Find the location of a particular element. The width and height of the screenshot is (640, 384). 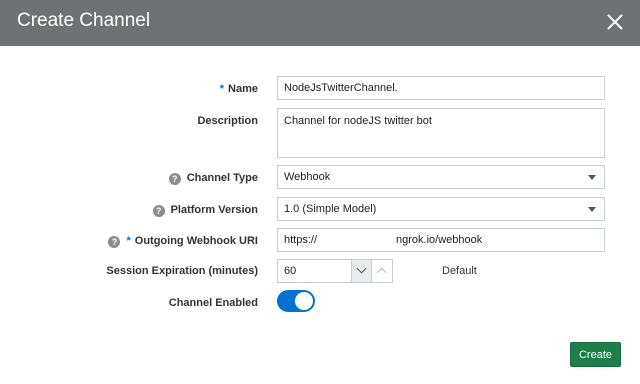

session-expiration-label: Session Expiration (minutes) is located at coordinates (182, 271).